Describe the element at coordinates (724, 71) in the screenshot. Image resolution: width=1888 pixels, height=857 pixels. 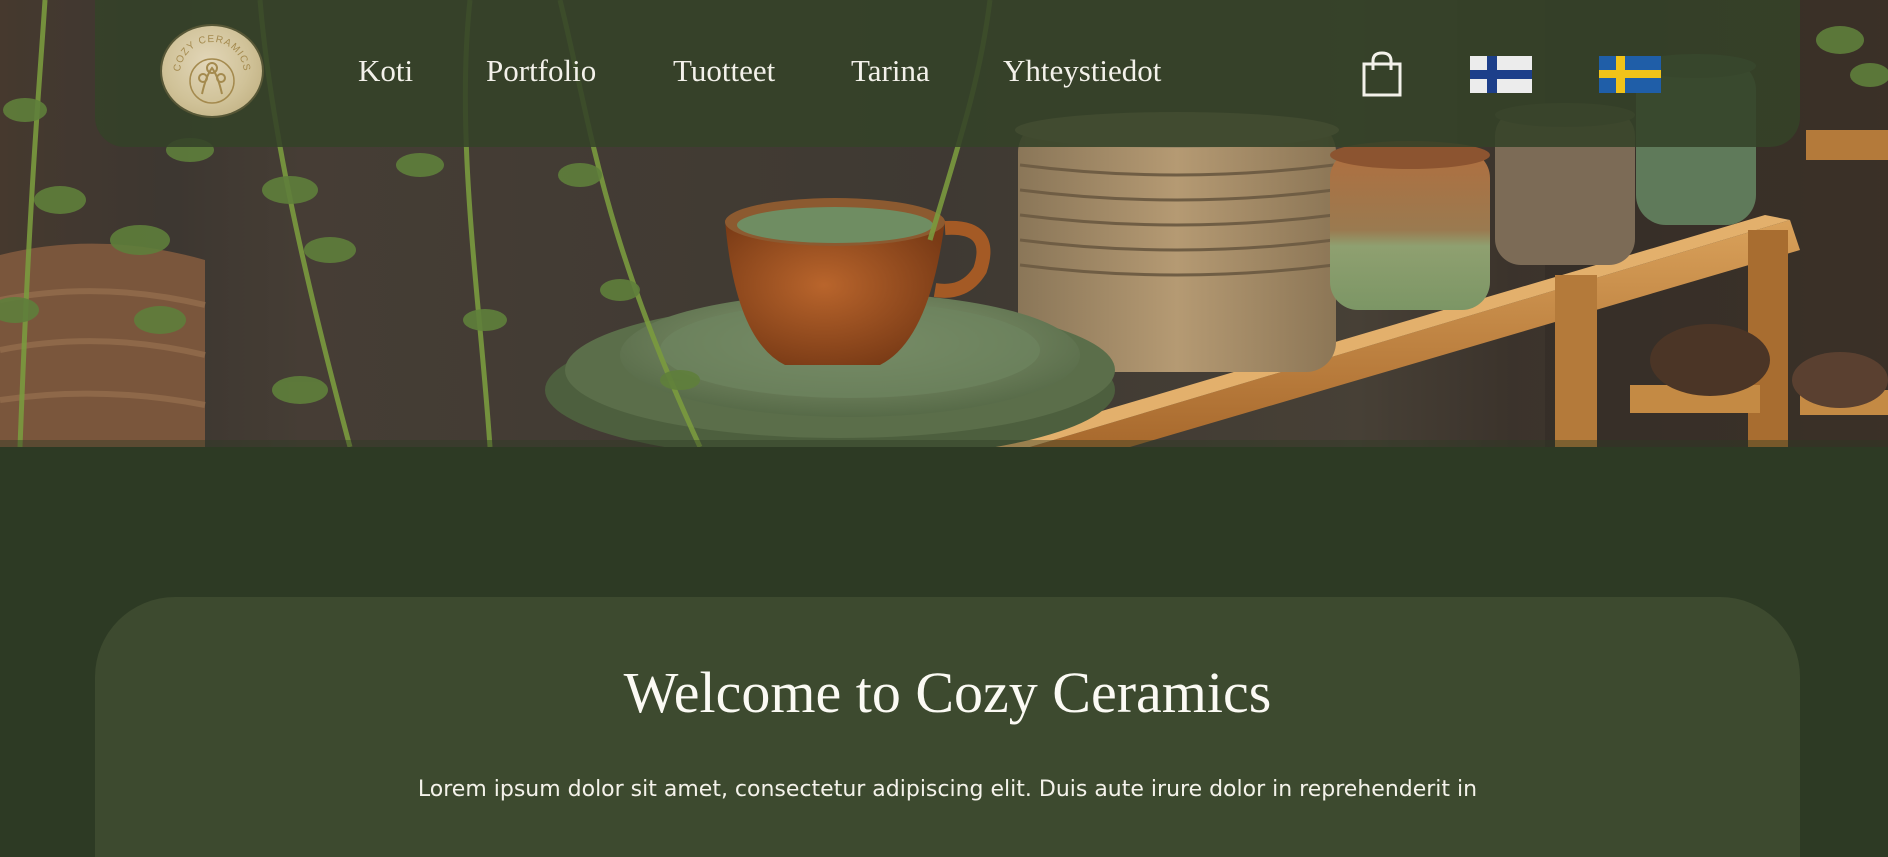
I see `nav-link-tuotteet: Tuotteet` at that location.